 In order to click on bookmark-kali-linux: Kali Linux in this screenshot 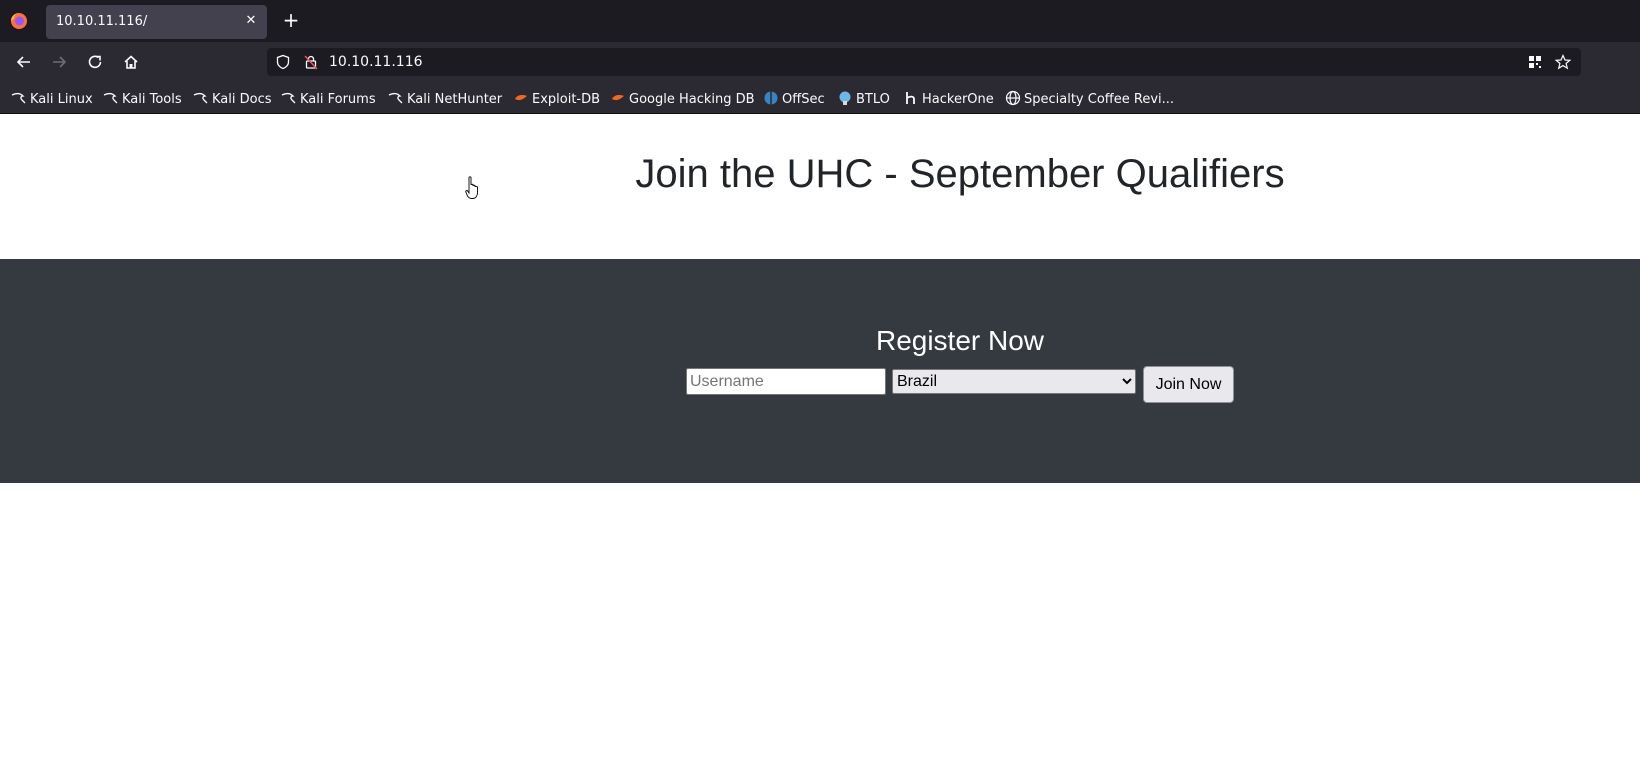, I will do `click(52, 98)`.